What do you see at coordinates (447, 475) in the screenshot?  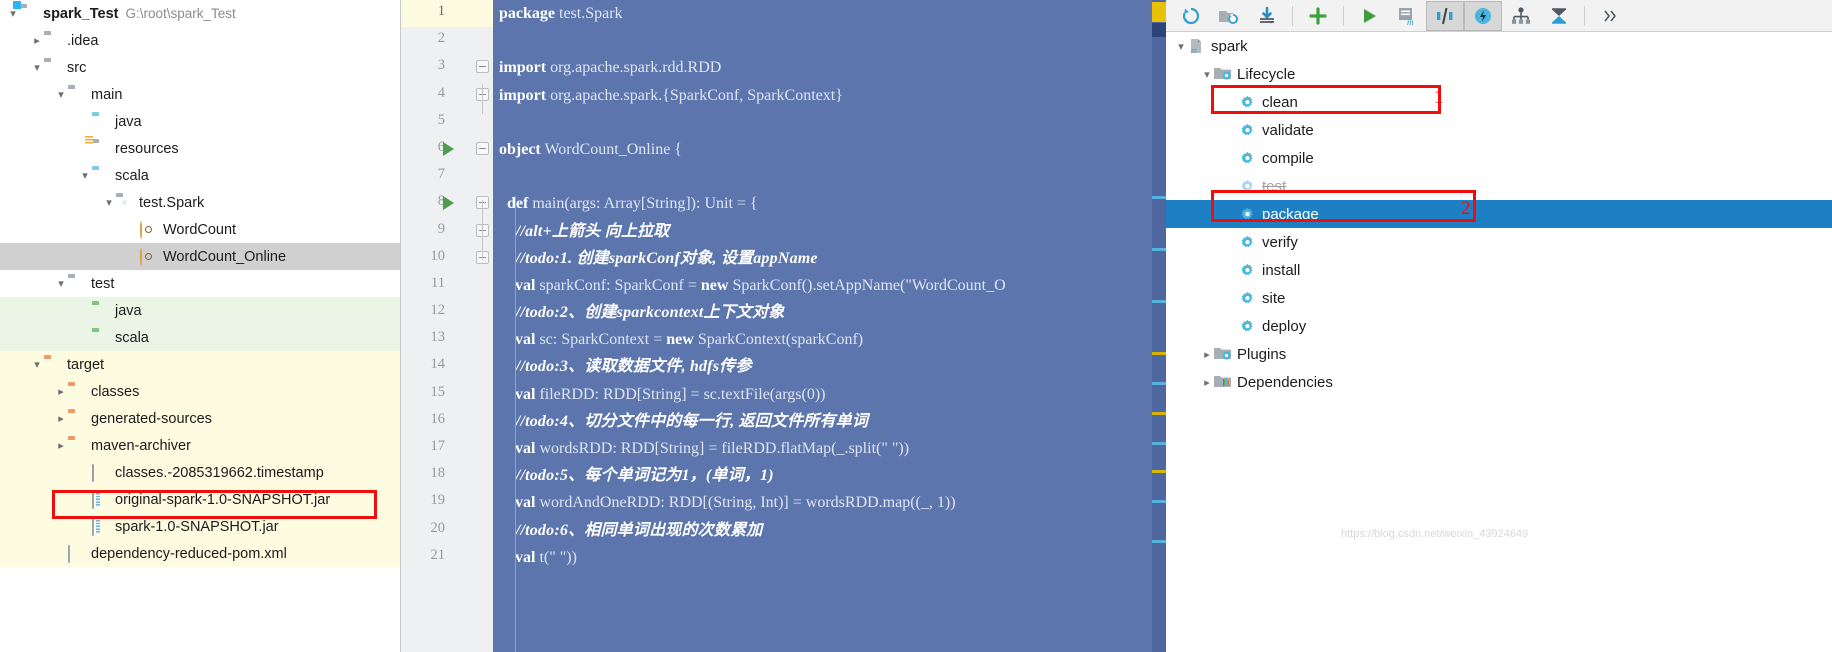 I see `gutter-line: 18` at bounding box center [447, 475].